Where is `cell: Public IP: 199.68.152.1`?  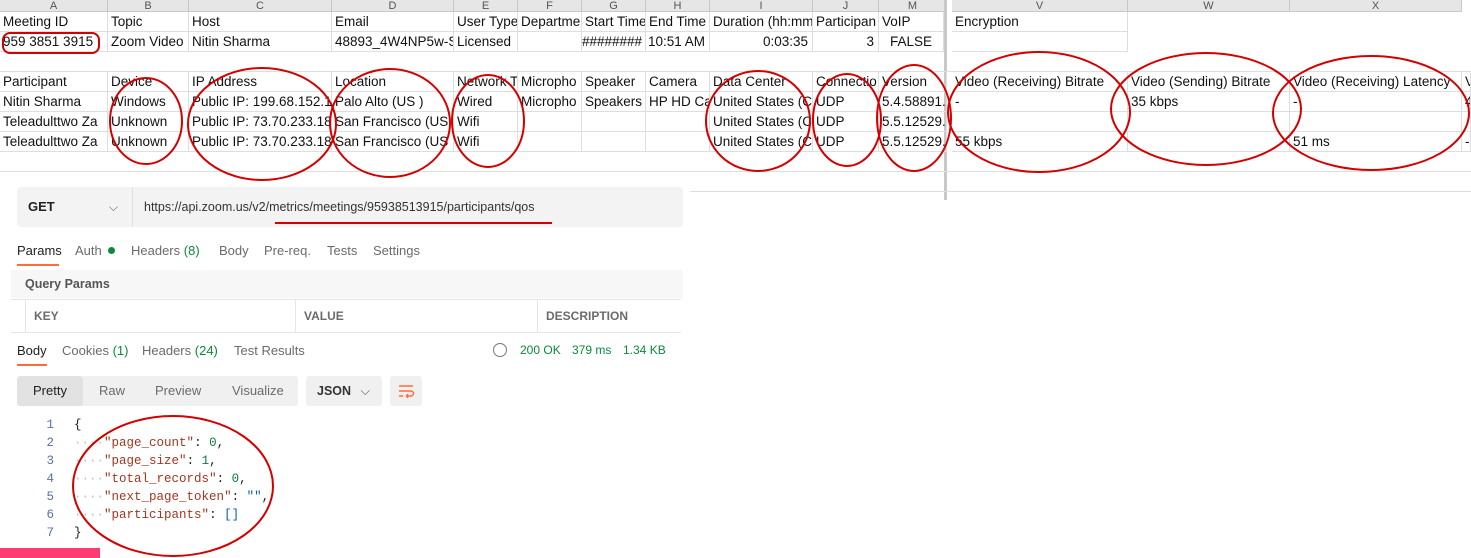
cell: Public IP: 199.68.152.1 is located at coordinates (260, 102).